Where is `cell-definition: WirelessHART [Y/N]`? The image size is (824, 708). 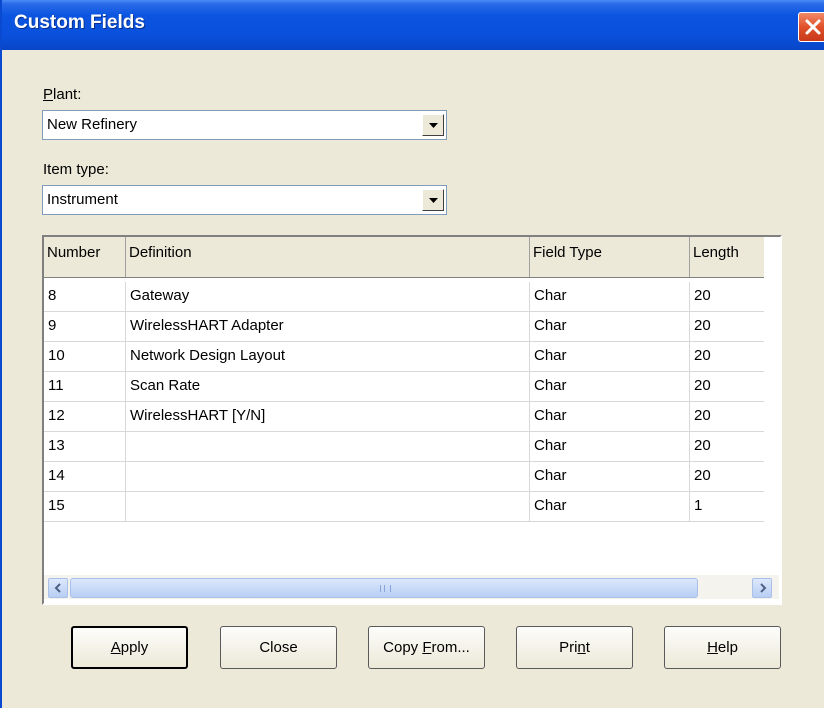
cell-definition: WirelessHART [Y/N] is located at coordinates (328, 417).